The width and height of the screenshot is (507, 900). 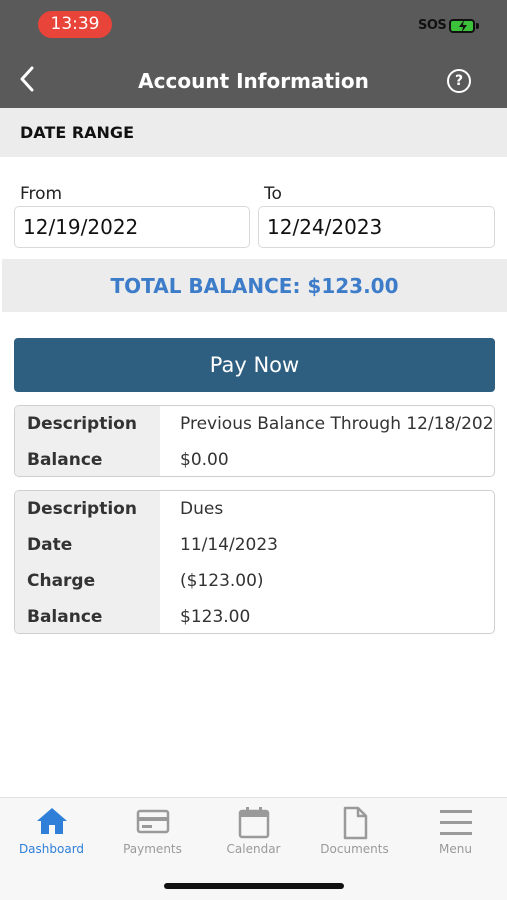 I want to click on tab-menu: Menu, so click(x=455, y=833).